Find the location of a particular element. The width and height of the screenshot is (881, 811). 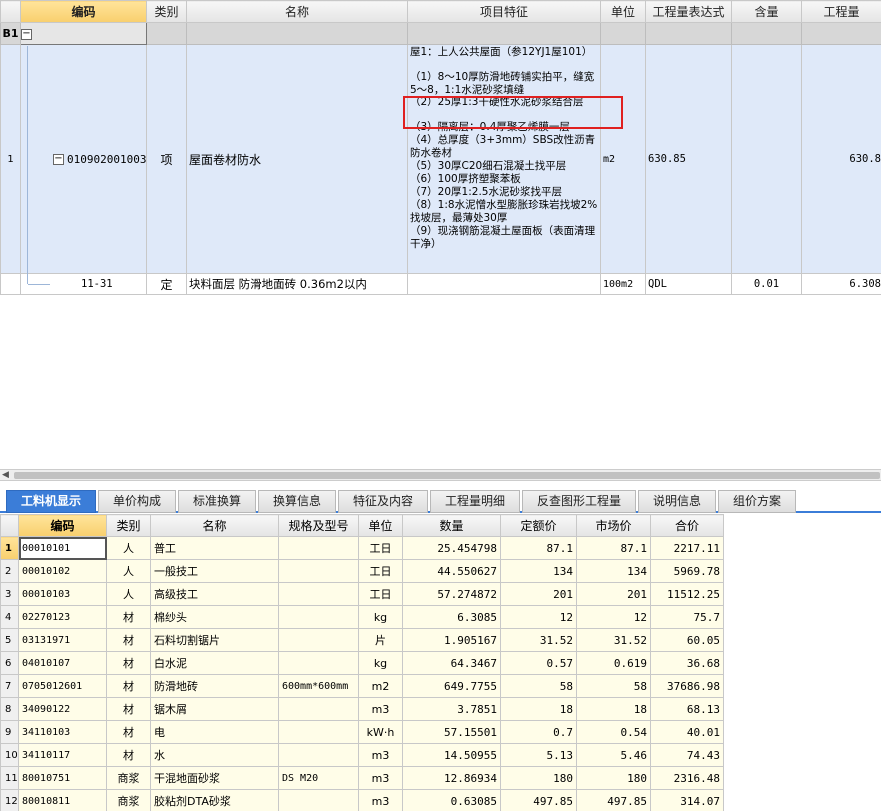

resource-market-price: 180 is located at coordinates (613, 778).